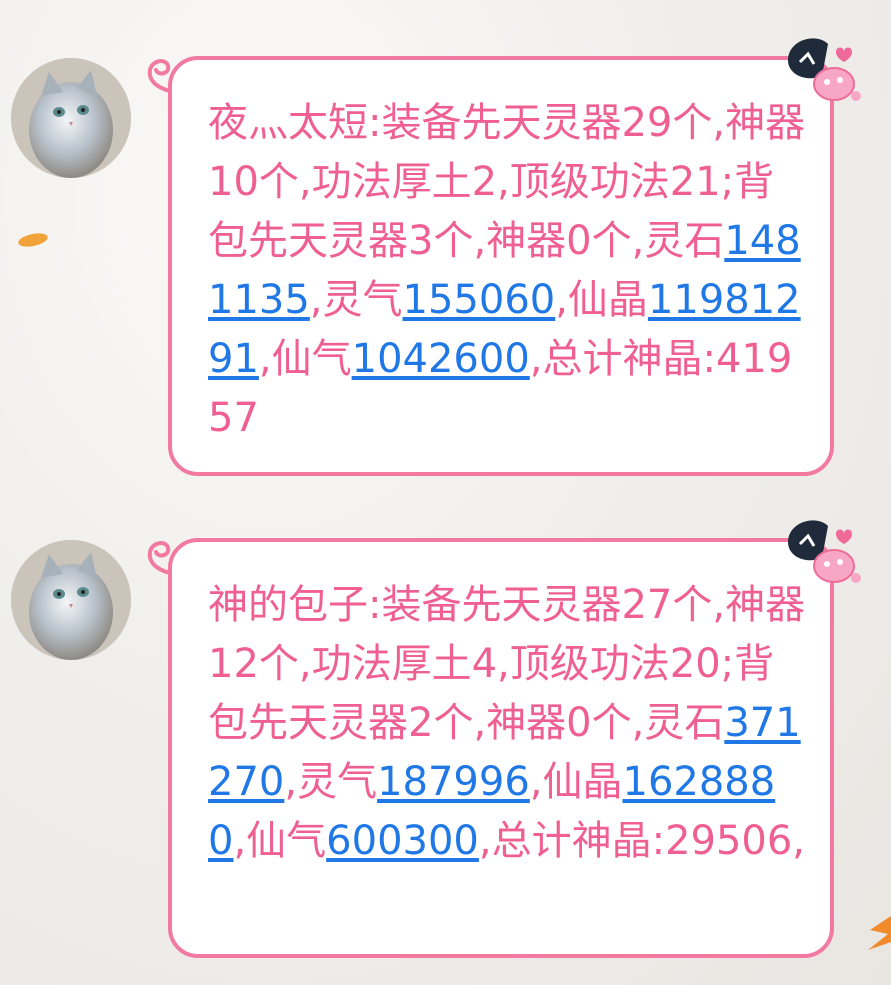 This screenshot has width=891, height=985. What do you see at coordinates (441, 359) in the screenshot?
I see `number-link: 1042600` at bounding box center [441, 359].